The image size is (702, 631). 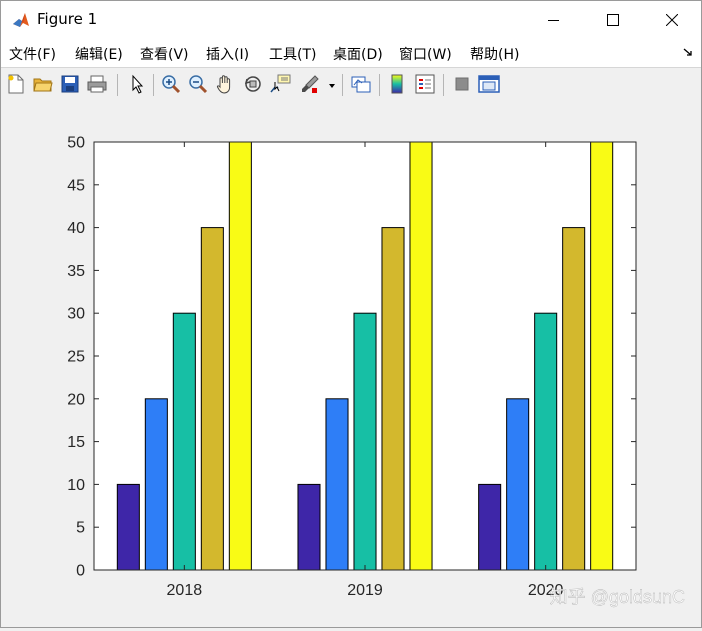 What do you see at coordinates (80, 528) in the screenshot?
I see `y-tick-label: 5` at bounding box center [80, 528].